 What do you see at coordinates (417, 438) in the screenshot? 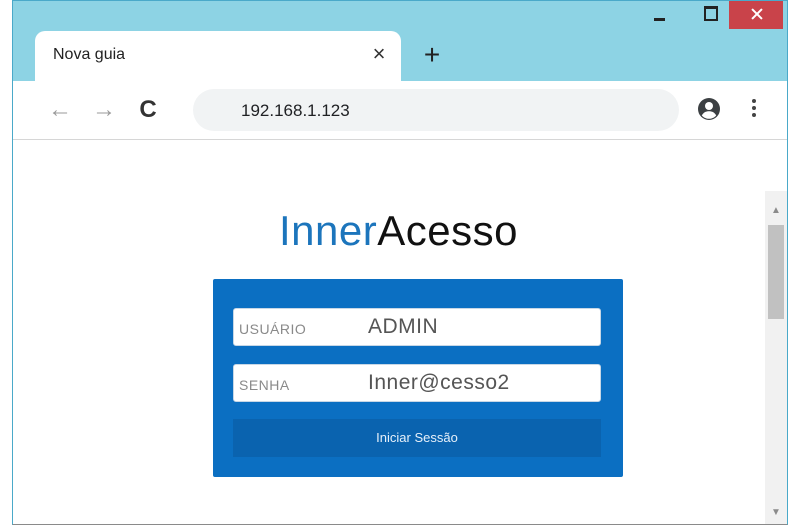
I see `login-button: Iniciar Sessão` at bounding box center [417, 438].